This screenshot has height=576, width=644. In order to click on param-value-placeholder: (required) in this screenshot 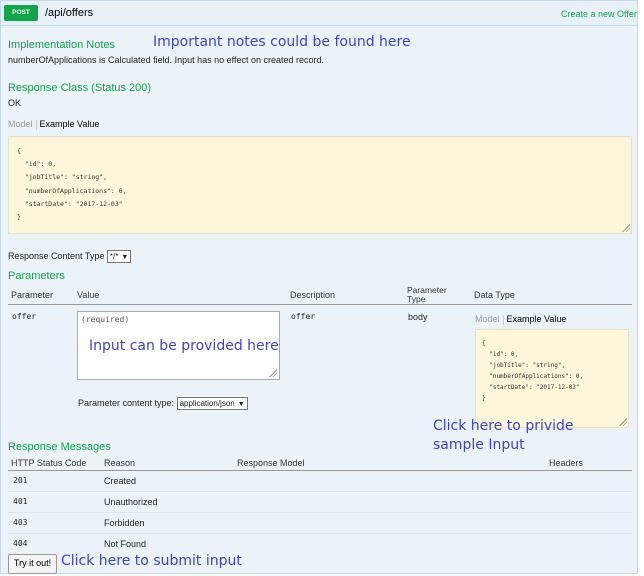, I will do `click(105, 319)`.